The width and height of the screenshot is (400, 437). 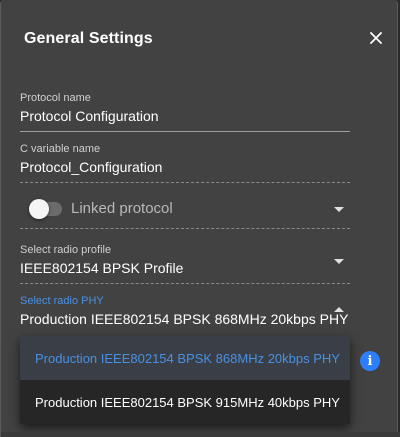 I want to click on linked-protocol-chevron-down-icon, so click(x=339, y=209).